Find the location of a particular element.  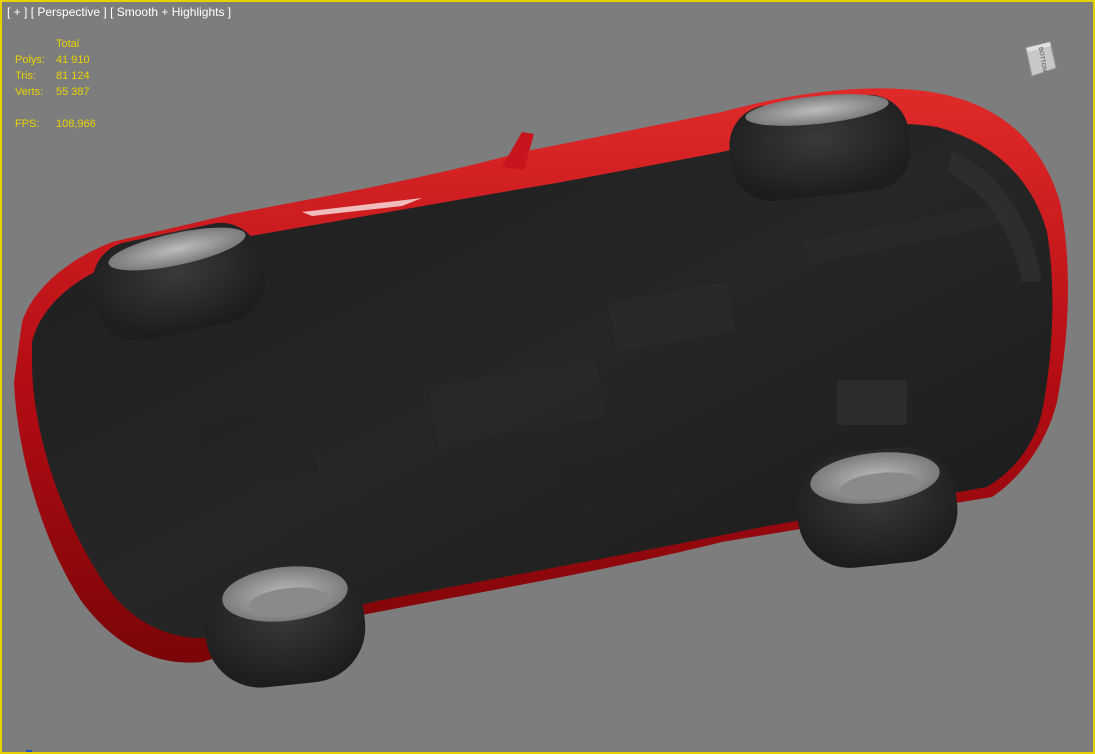

verts-value: 55 387 is located at coordinates (73, 92).